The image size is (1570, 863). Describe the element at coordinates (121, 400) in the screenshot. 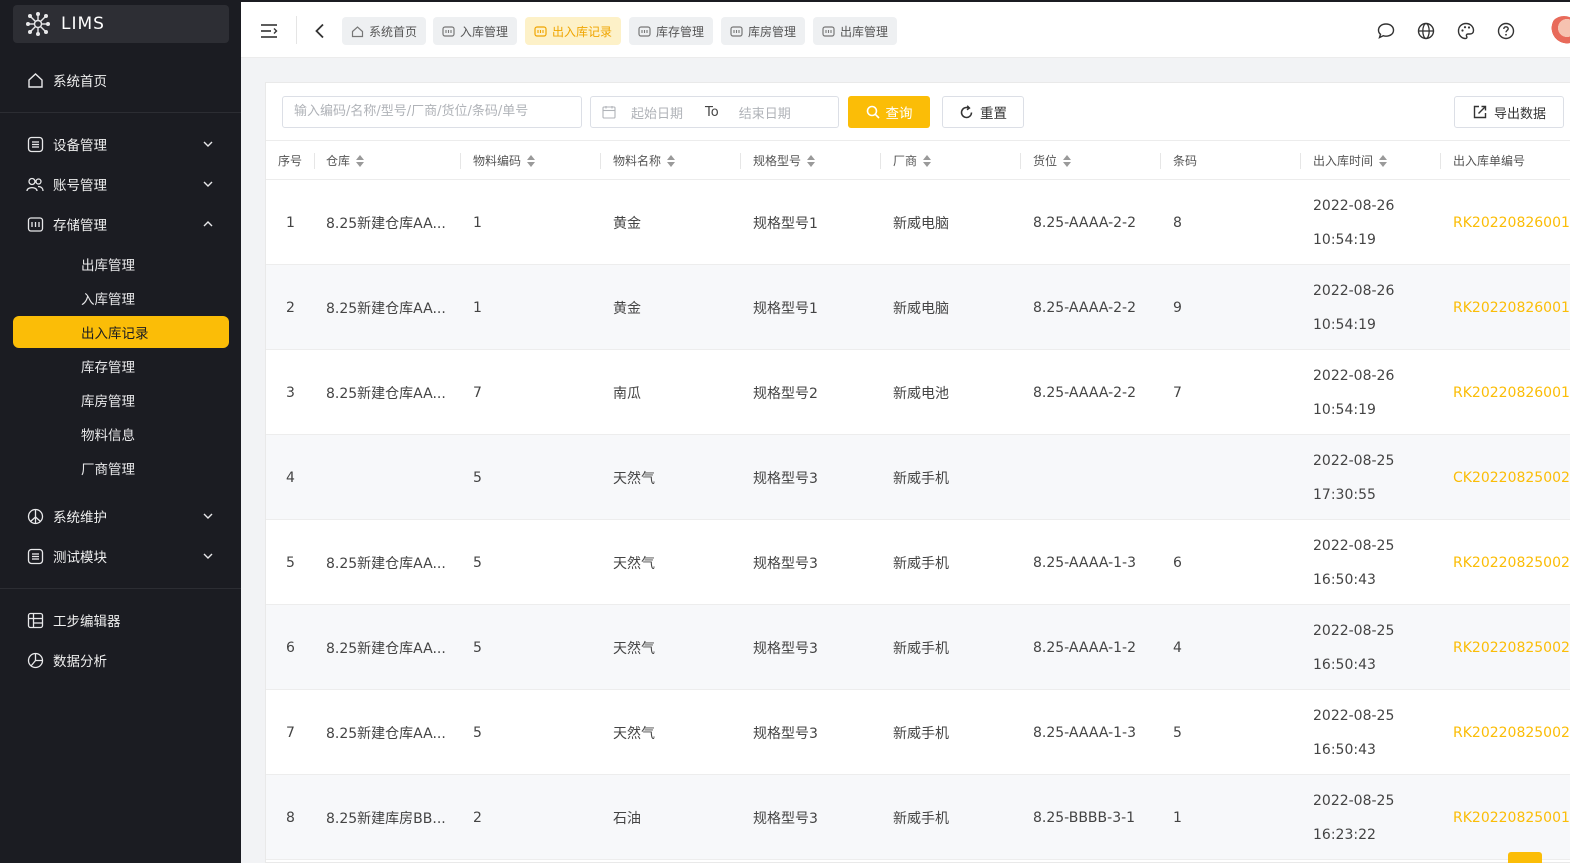

I see `sidebar-item-warehouse: 库房管理` at that location.